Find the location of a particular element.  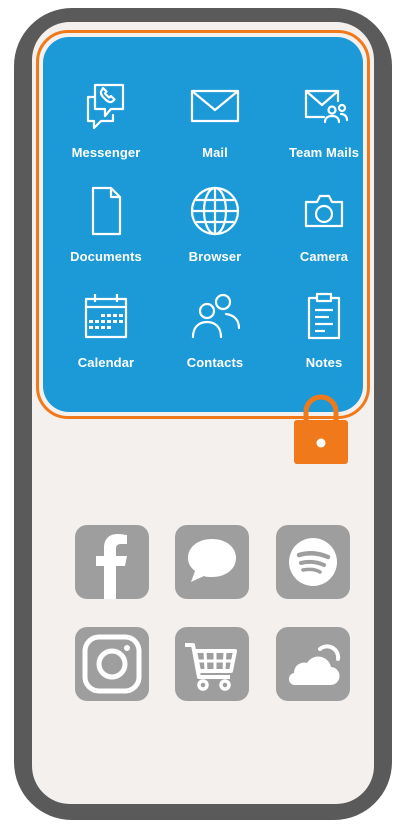

app-messages is located at coordinates (212, 562).